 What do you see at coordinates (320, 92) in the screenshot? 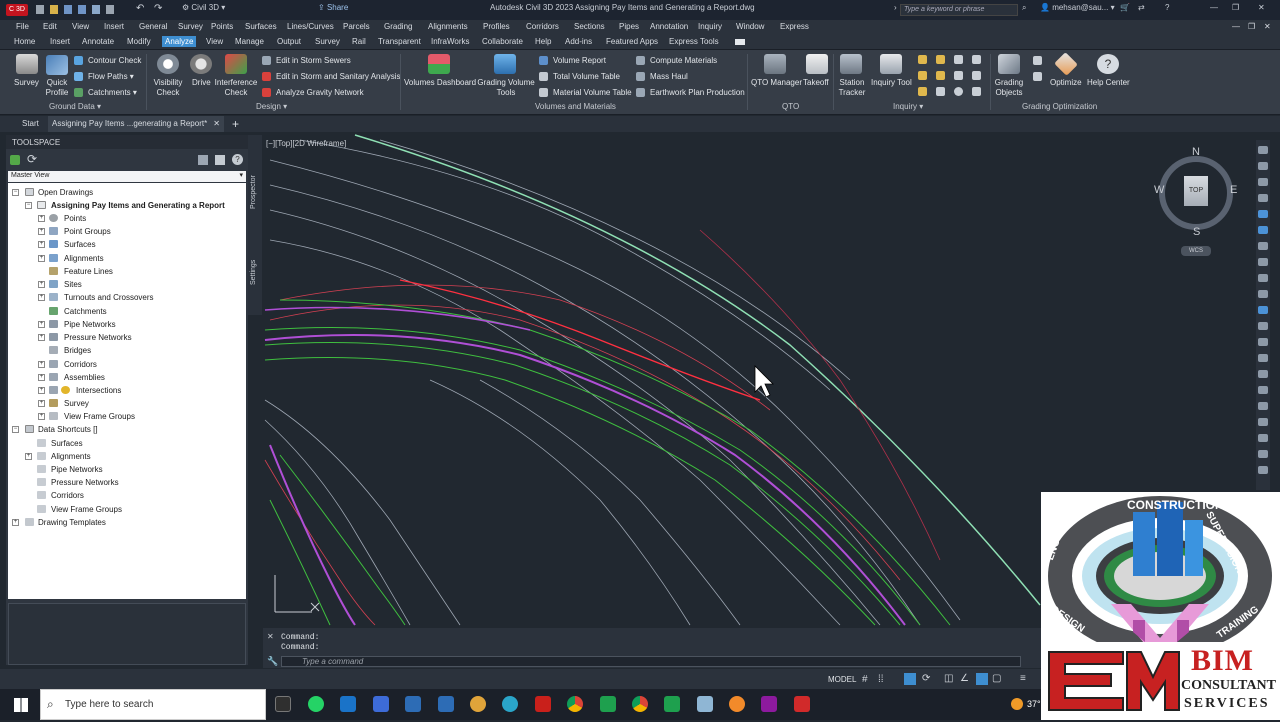
I see `analyze-gravity-network-button: Analyze Gravity Network` at bounding box center [320, 92].